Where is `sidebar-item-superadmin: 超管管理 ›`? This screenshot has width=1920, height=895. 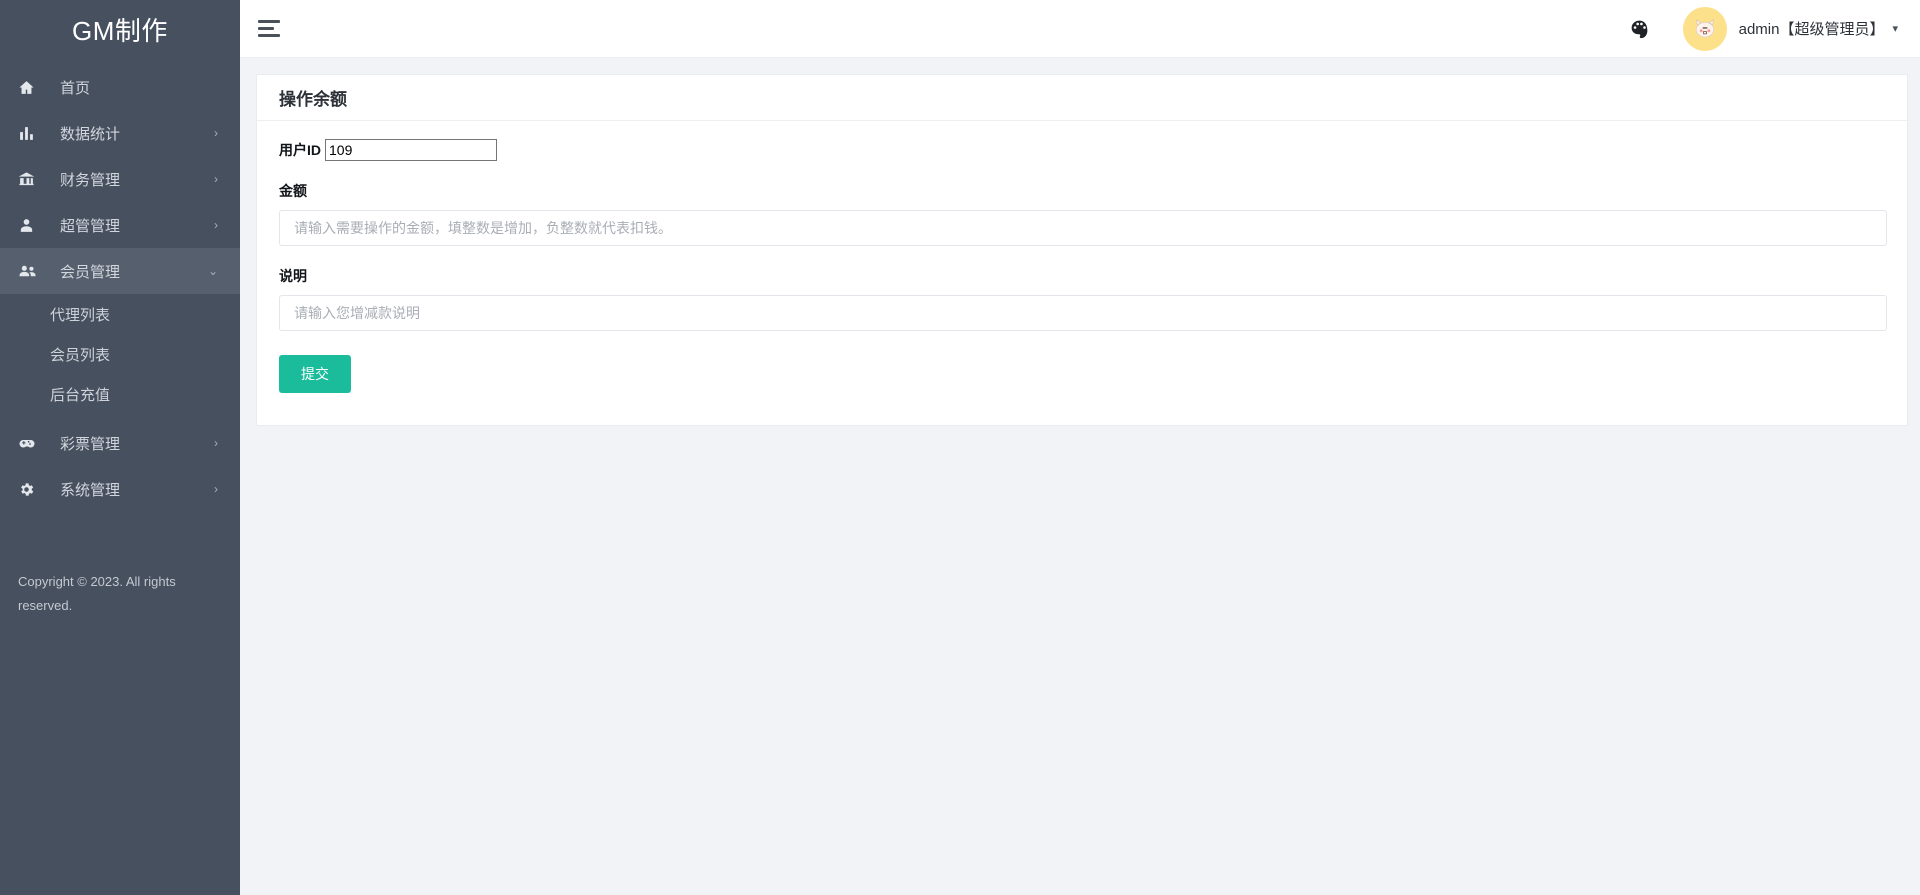 sidebar-item-superadmin: 超管管理 › is located at coordinates (120, 225).